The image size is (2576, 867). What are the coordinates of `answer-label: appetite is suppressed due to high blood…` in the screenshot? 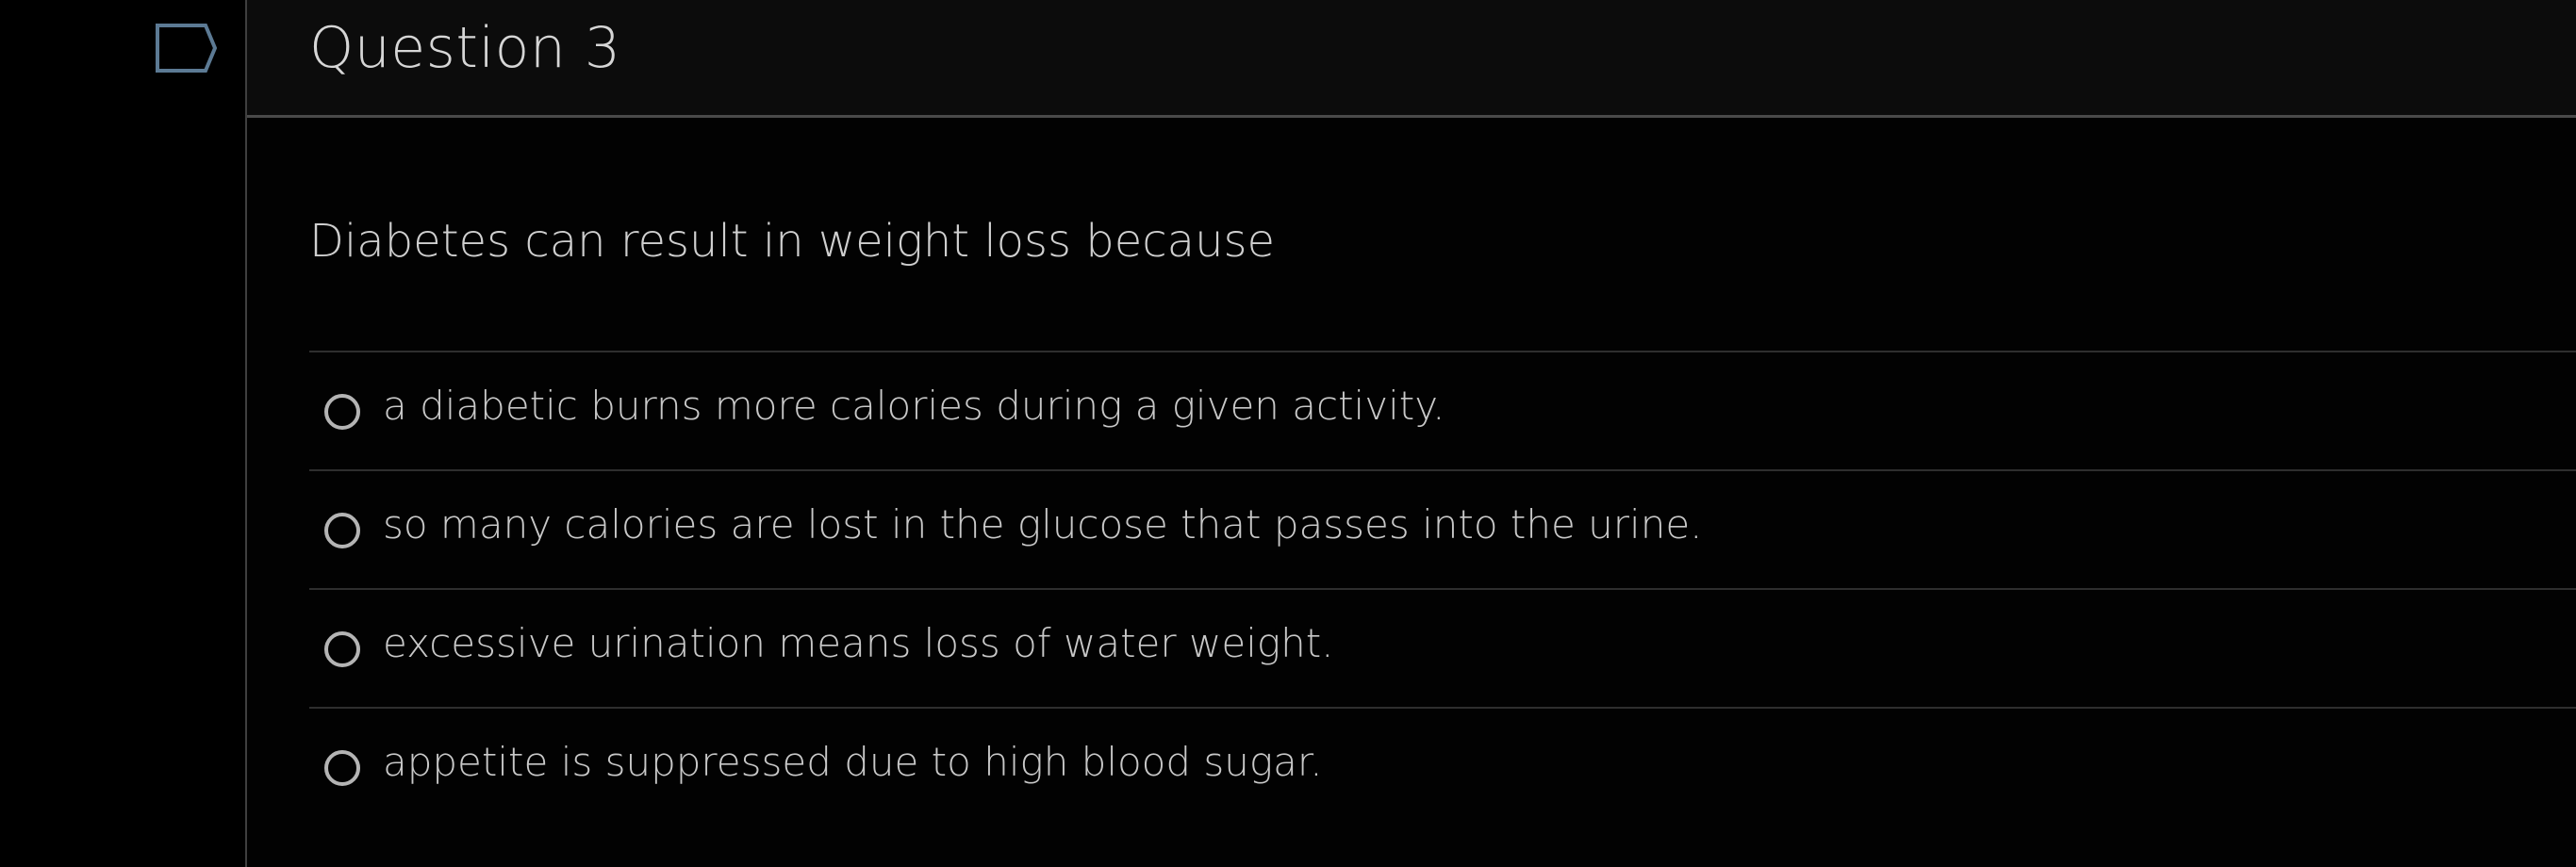 It's located at (853, 762).